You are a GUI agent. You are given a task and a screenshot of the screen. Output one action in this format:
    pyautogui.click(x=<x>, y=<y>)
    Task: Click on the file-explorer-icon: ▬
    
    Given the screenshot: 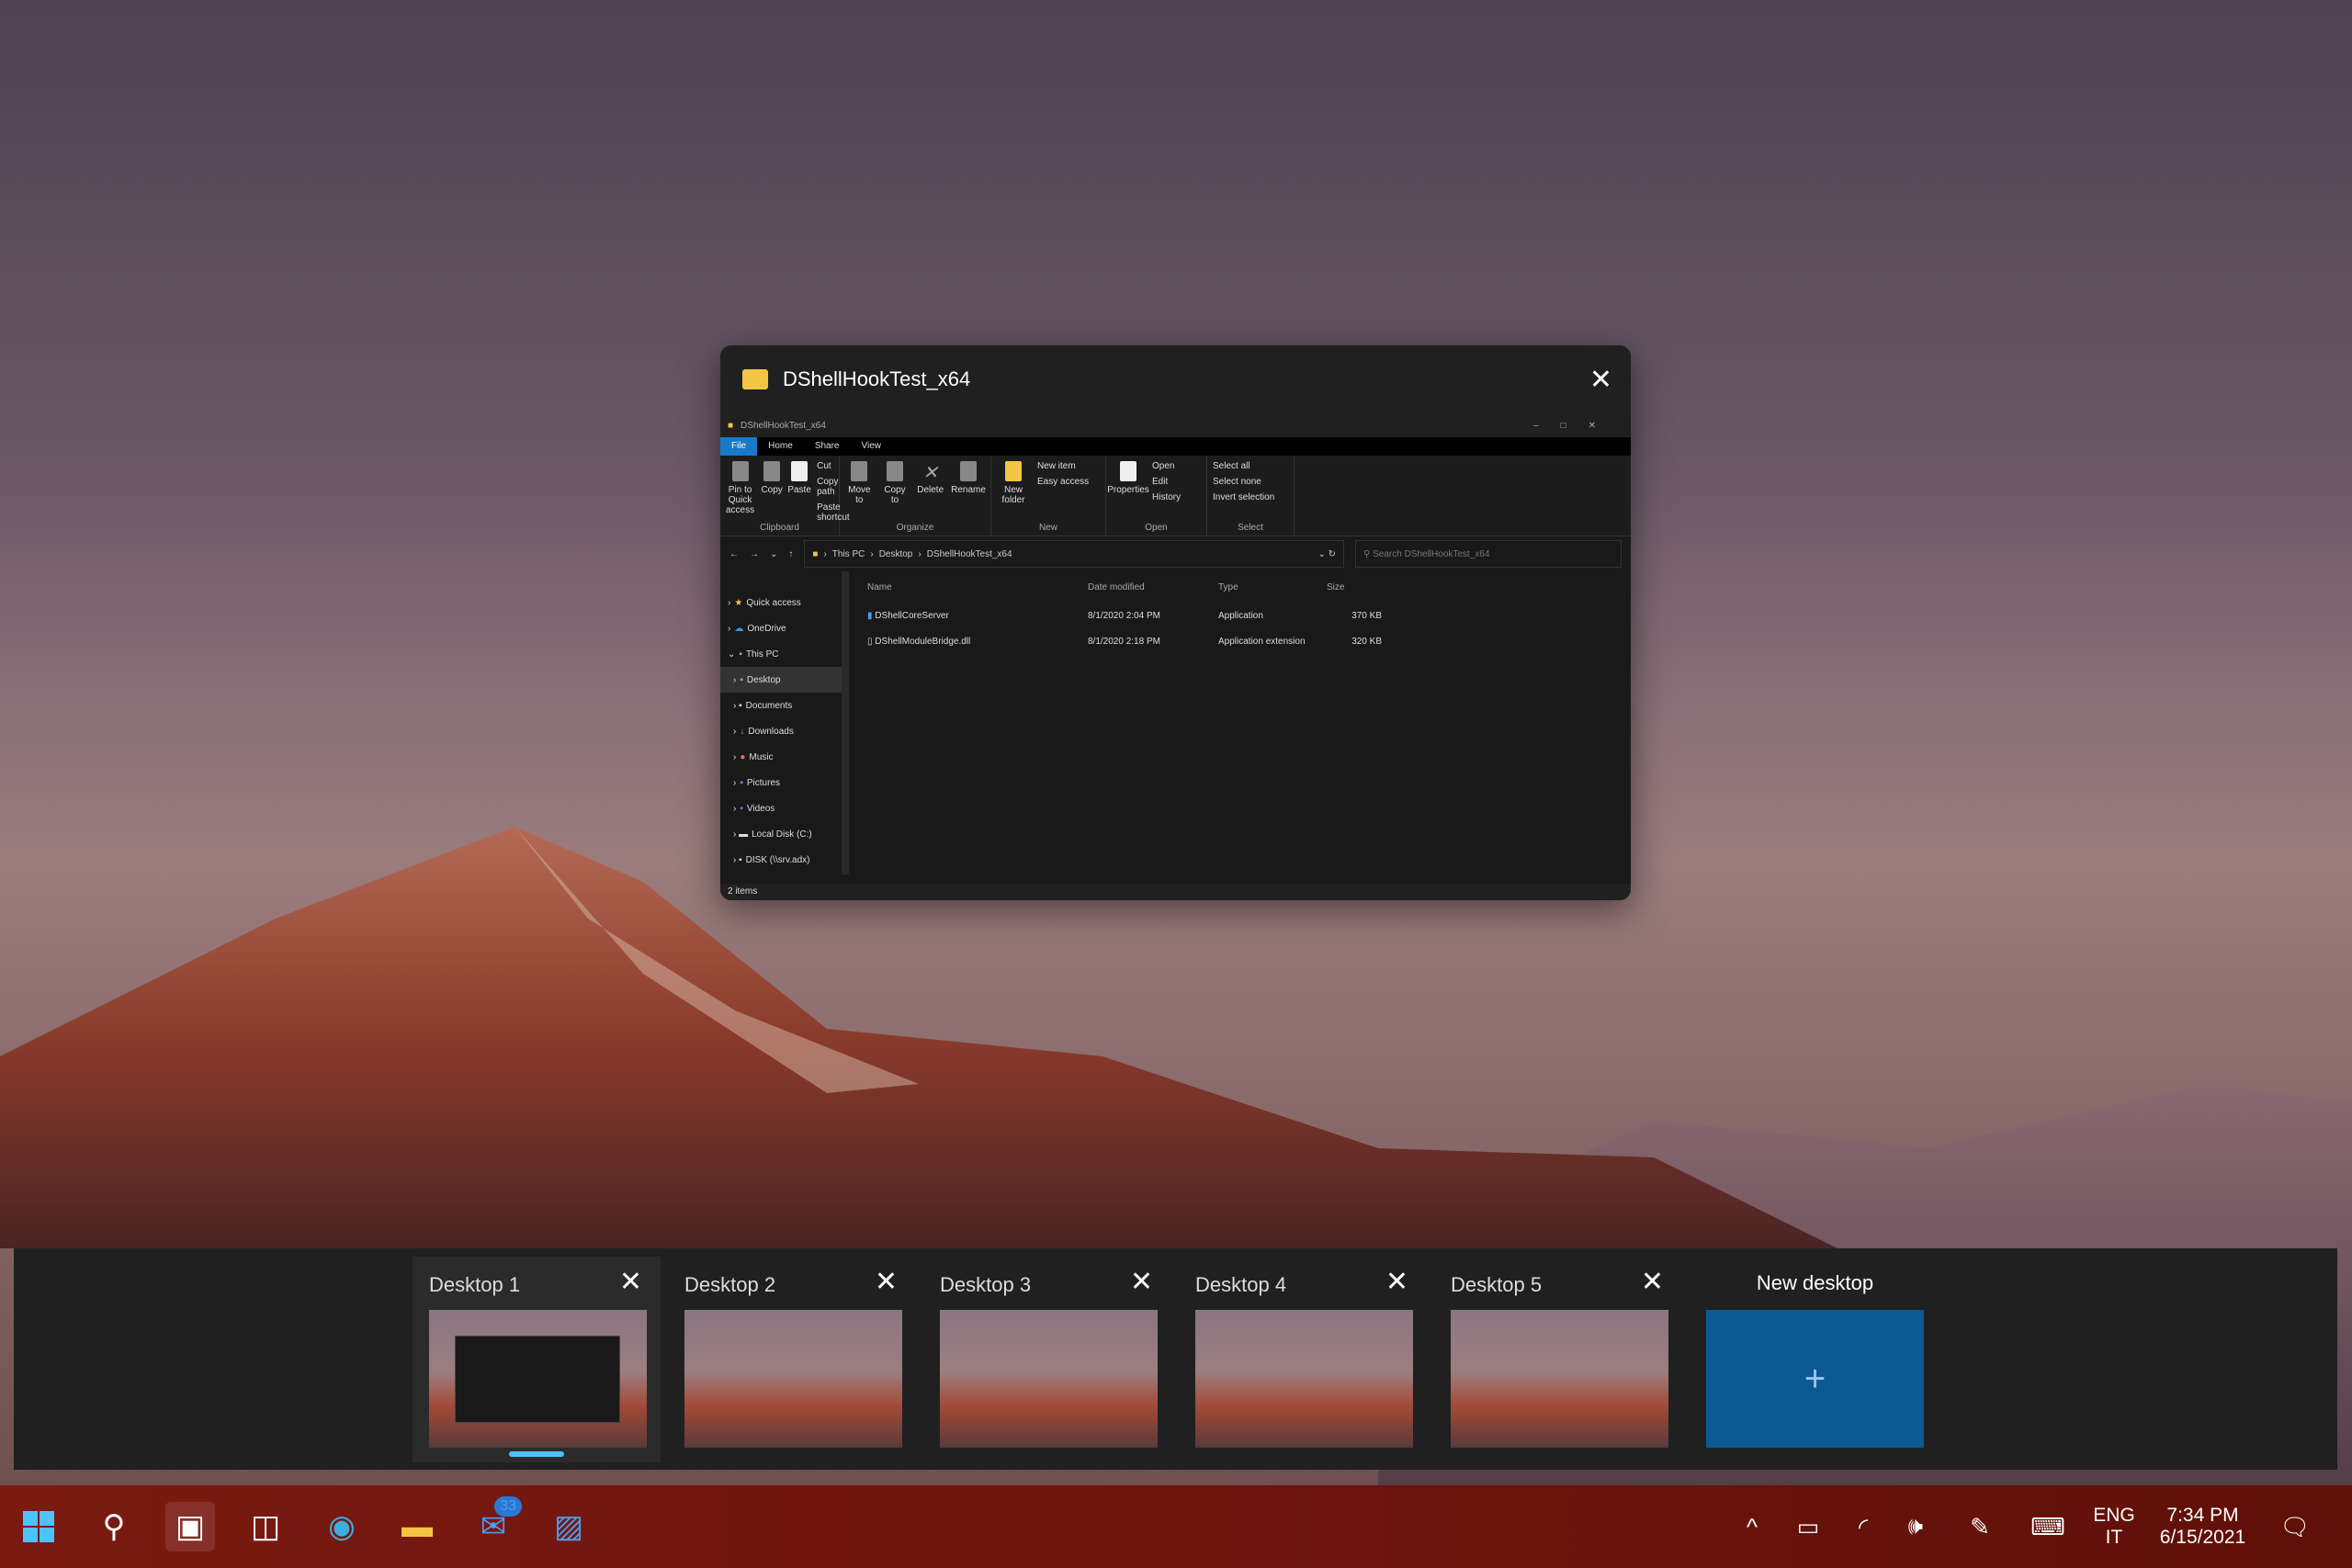 What is the action you would take?
    pyautogui.click(x=417, y=1526)
    